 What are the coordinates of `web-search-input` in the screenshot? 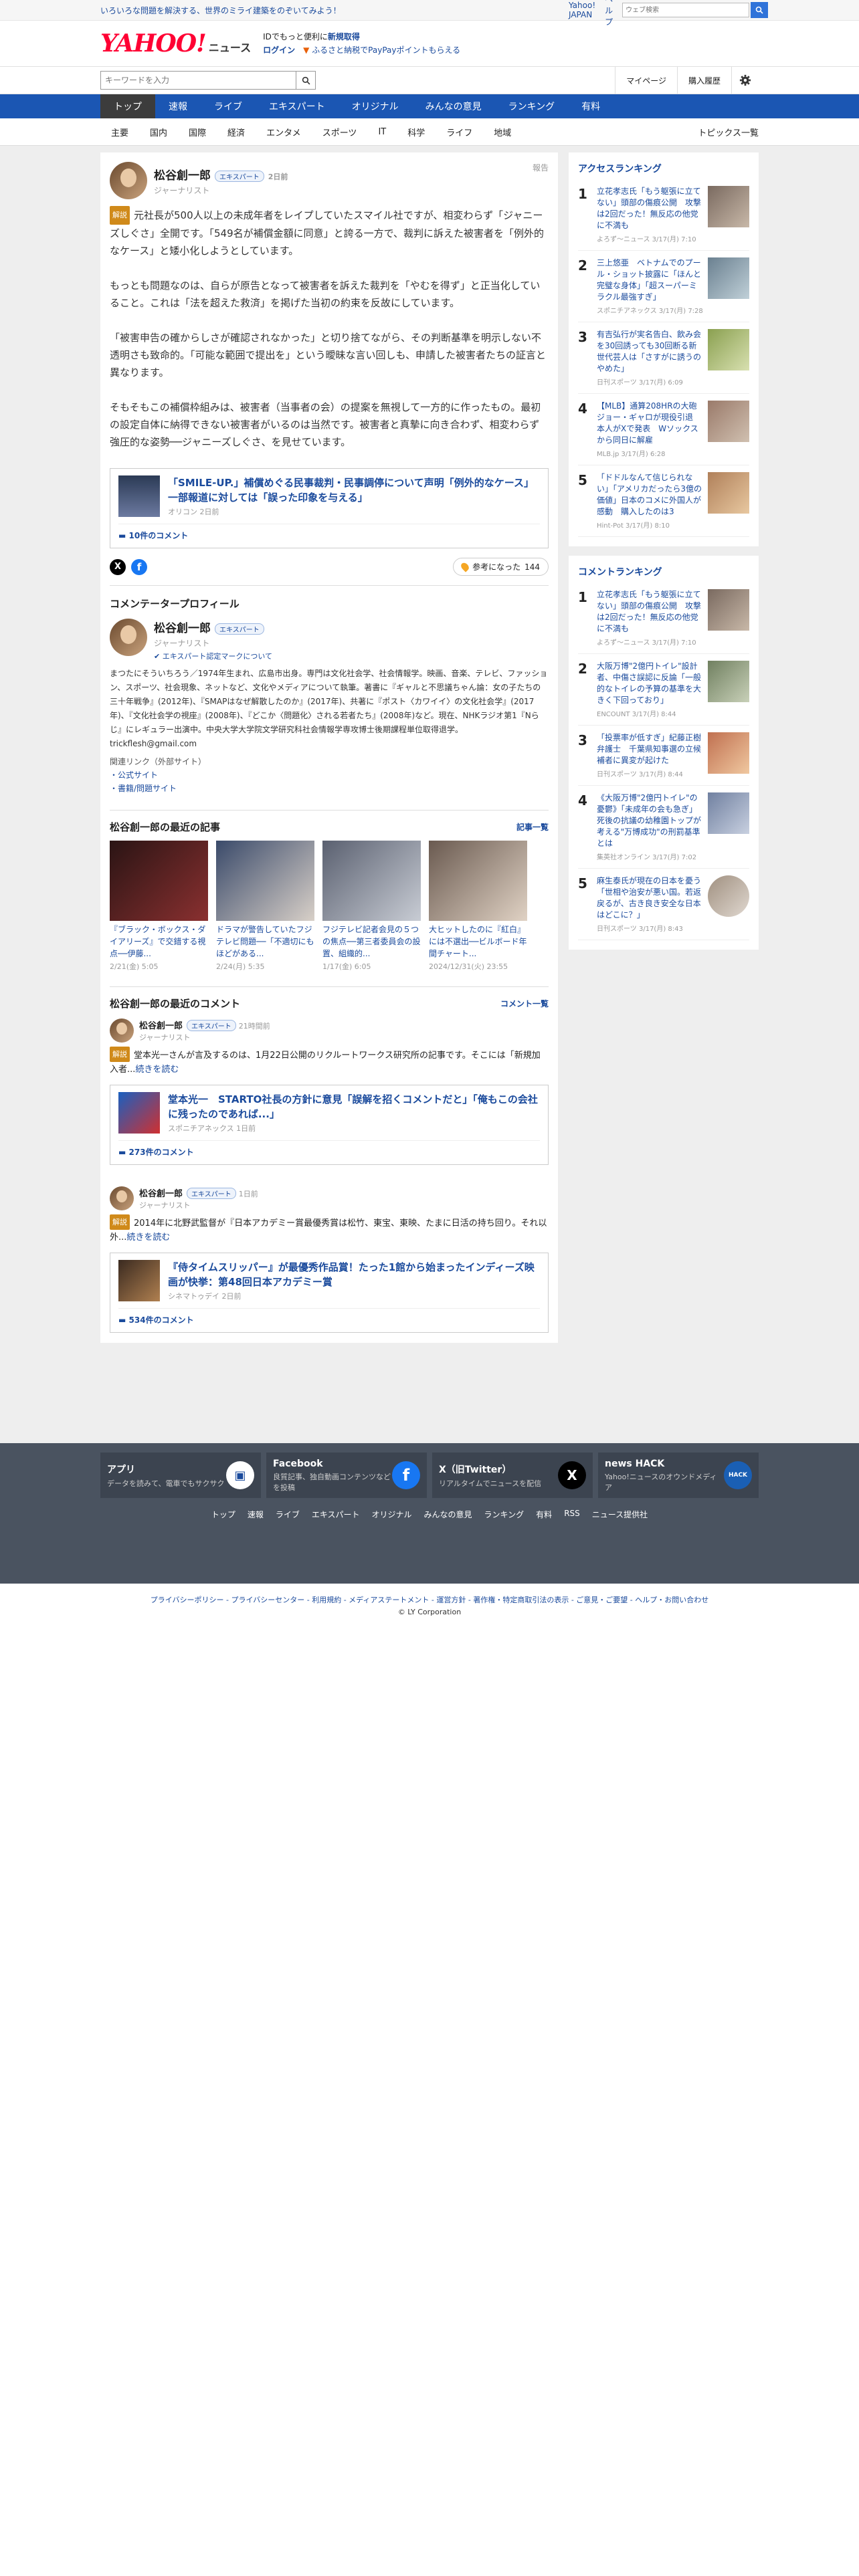 It's located at (686, 10).